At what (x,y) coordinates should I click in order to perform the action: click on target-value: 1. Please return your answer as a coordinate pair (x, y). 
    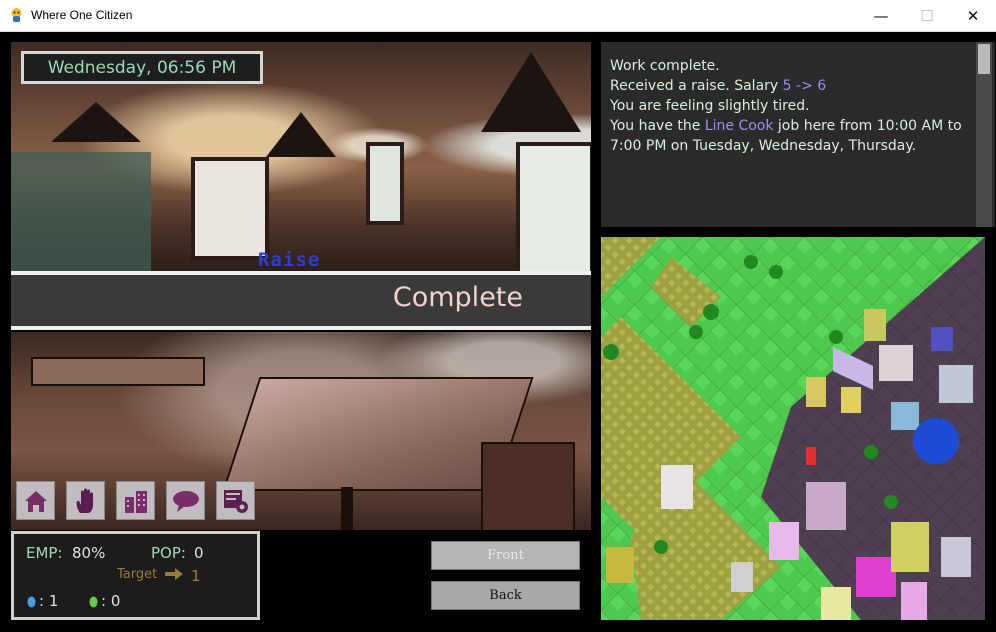
    Looking at the image, I should click on (196, 576).